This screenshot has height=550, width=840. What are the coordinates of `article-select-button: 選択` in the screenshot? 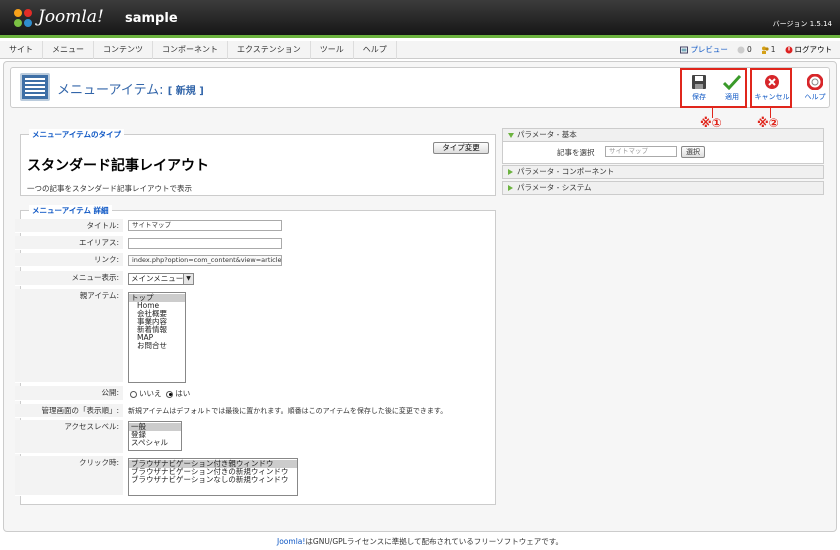 It's located at (693, 152).